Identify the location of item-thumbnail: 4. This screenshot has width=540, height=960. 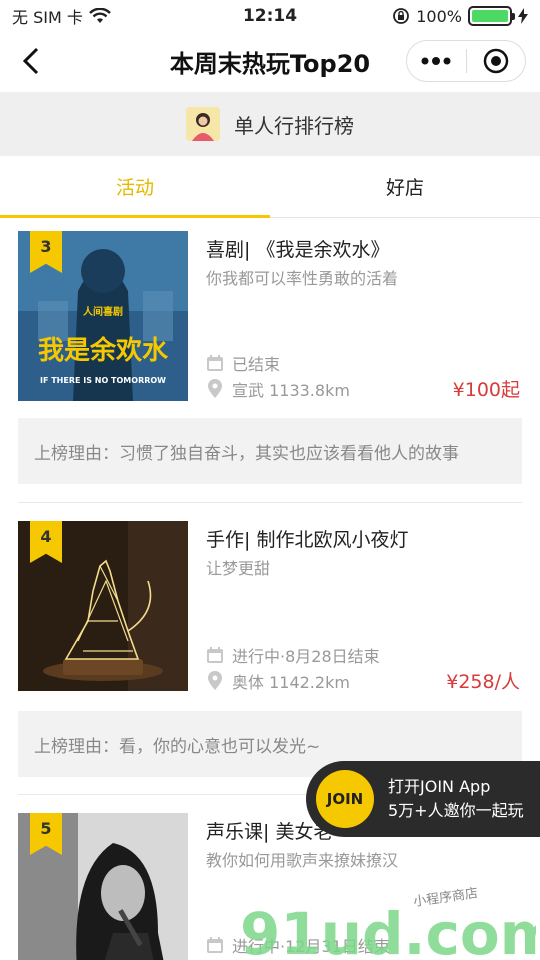
(103, 606).